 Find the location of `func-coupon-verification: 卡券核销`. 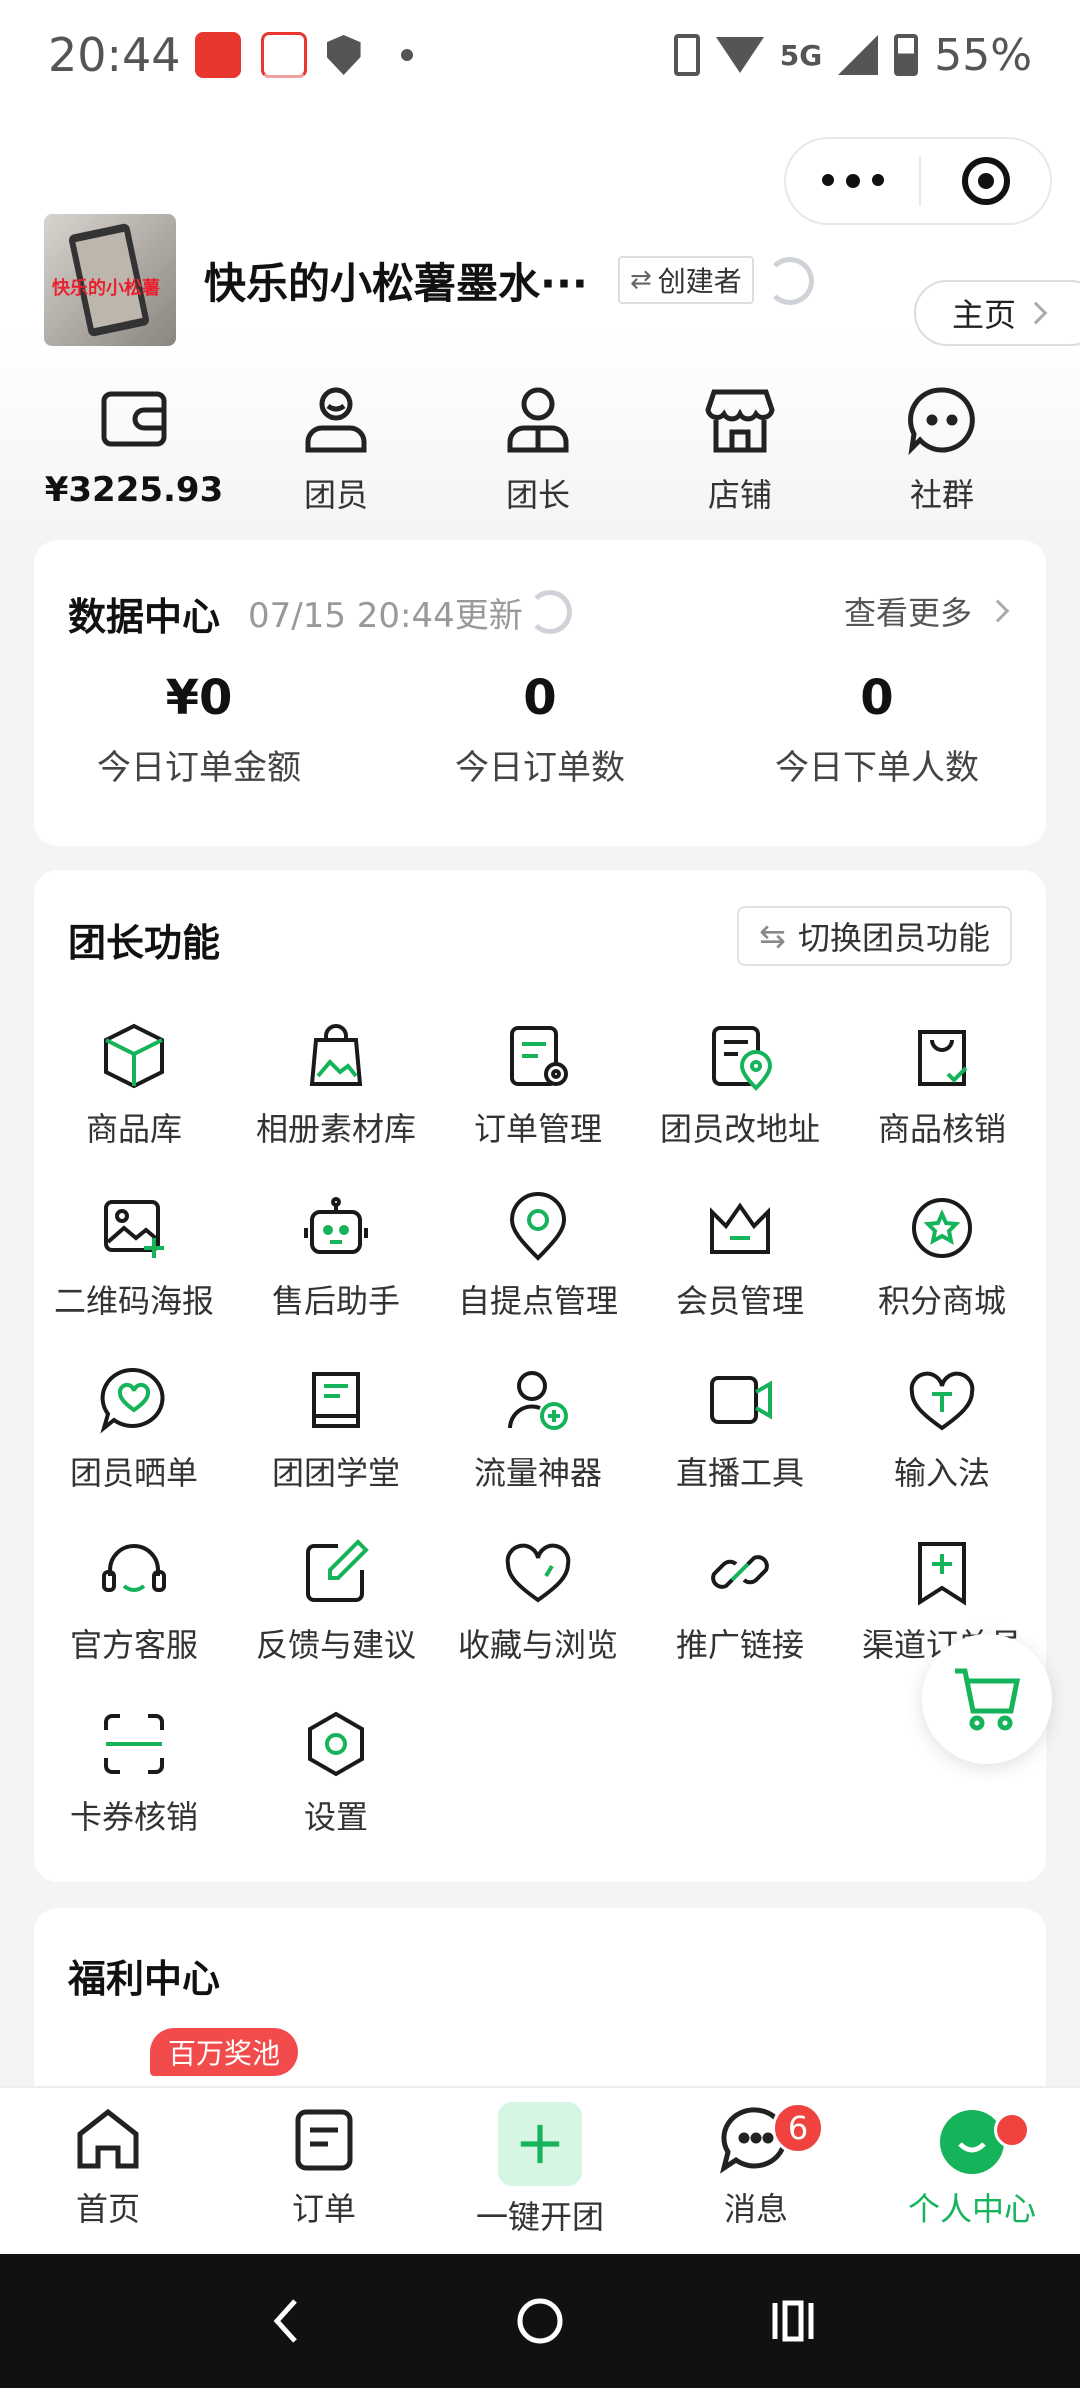

func-coupon-verification: 卡券核销 is located at coordinates (134, 1773).